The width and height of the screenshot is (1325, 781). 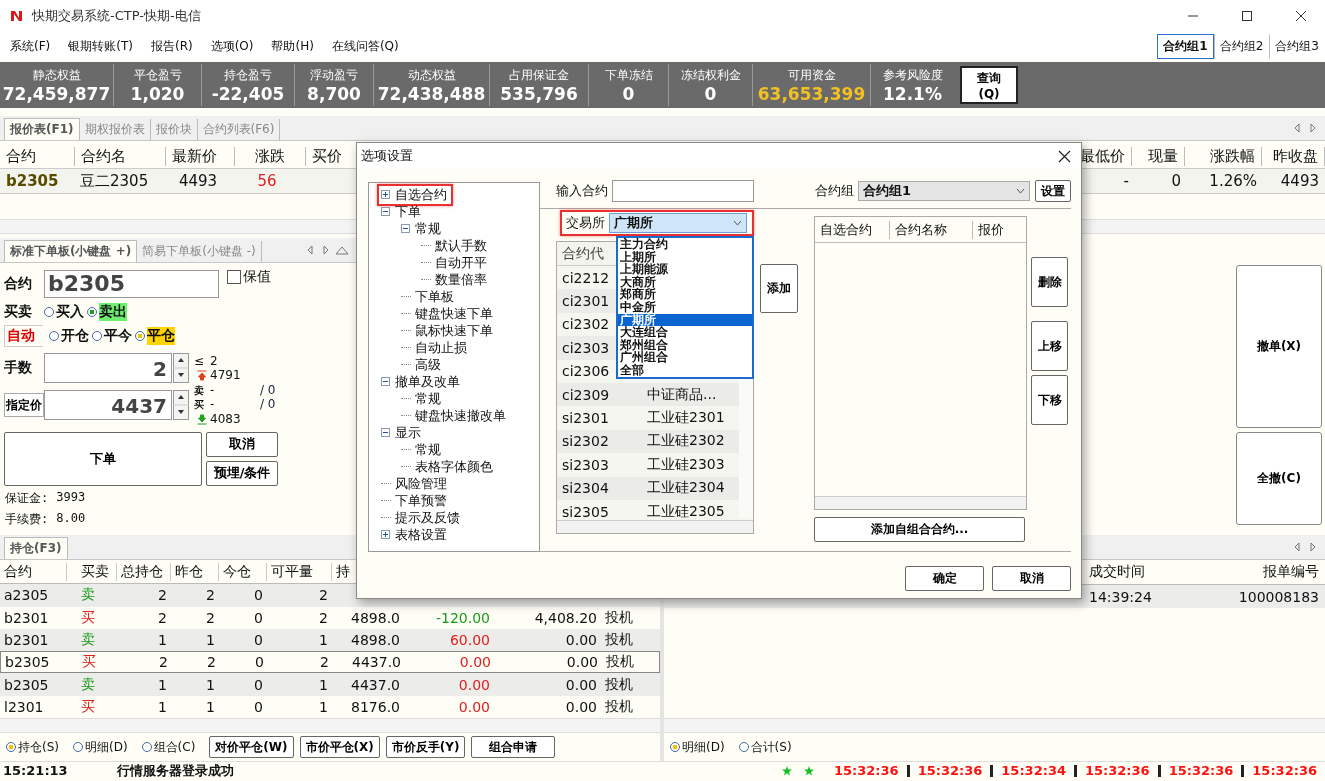 I want to click on hedge-checkbox: 保值, so click(x=249, y=277).